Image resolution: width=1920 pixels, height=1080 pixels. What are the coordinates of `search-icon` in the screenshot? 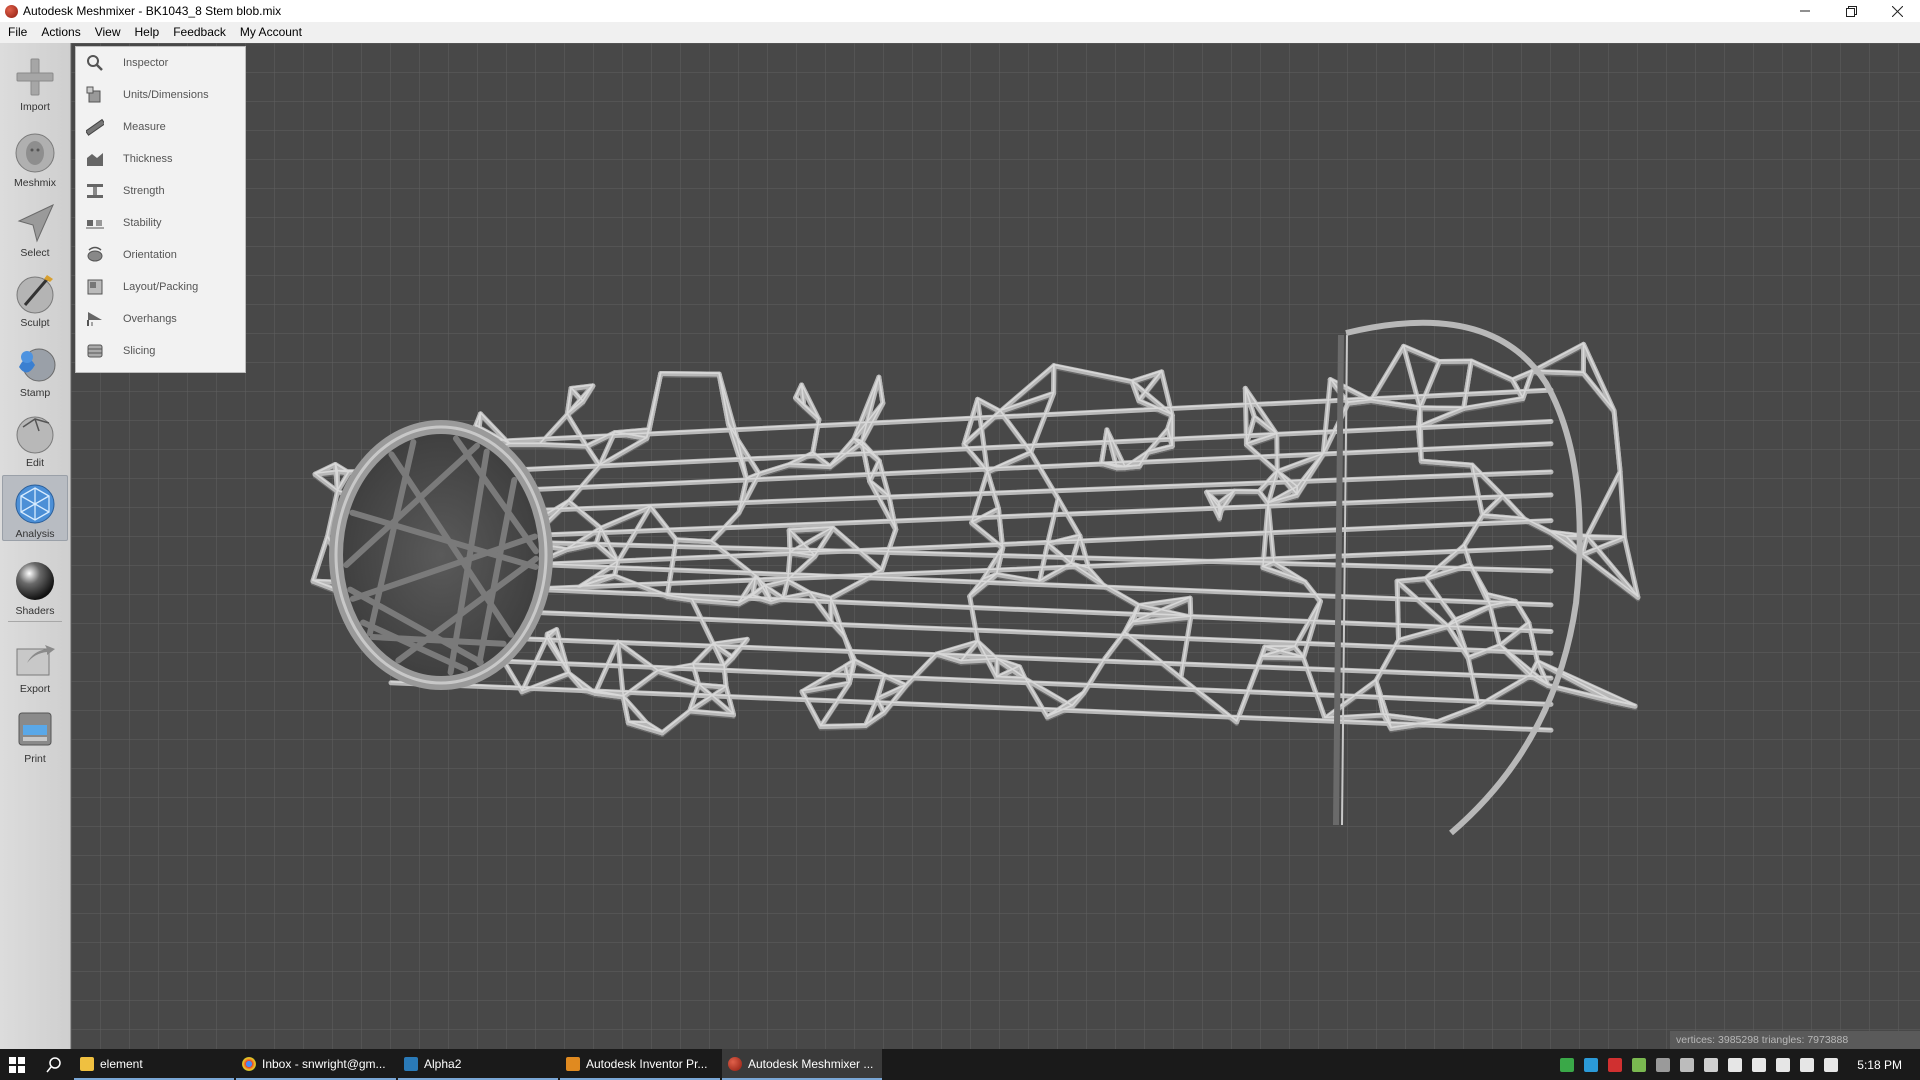 It's located at (54, 1065).